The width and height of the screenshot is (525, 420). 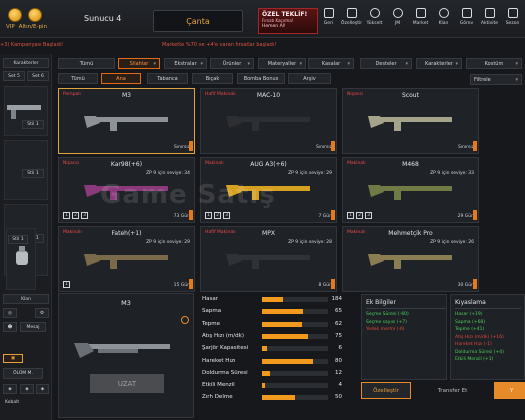 What do you see at coordinates (139, 63) in the screenshot?
I see `tab-1: Silahlar ▾` at bounding box center [139, 63].